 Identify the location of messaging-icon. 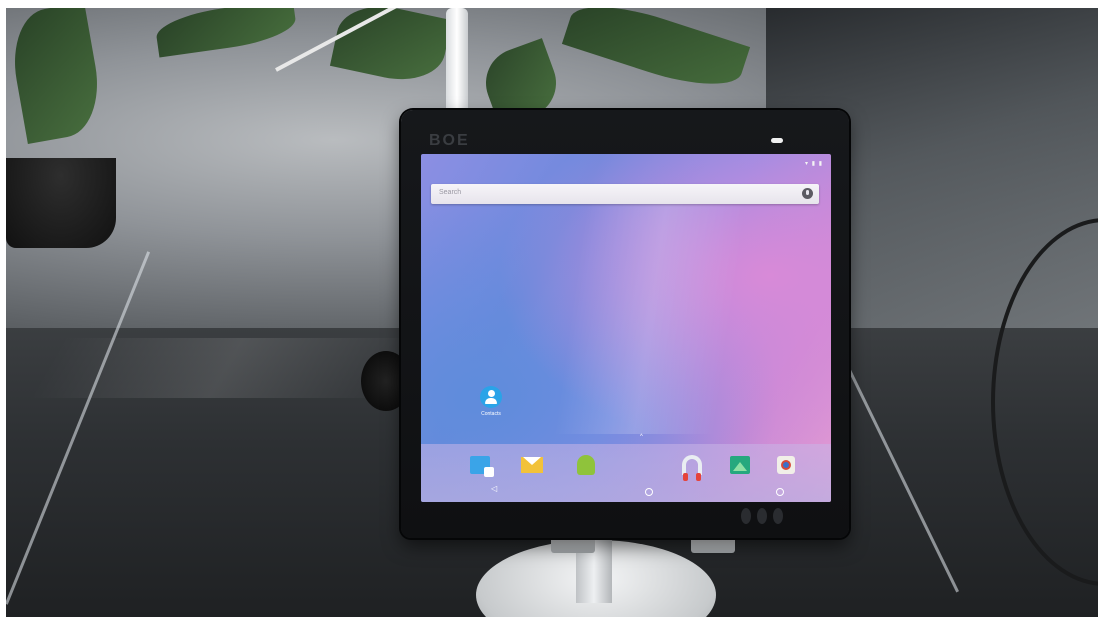
(482, 466).